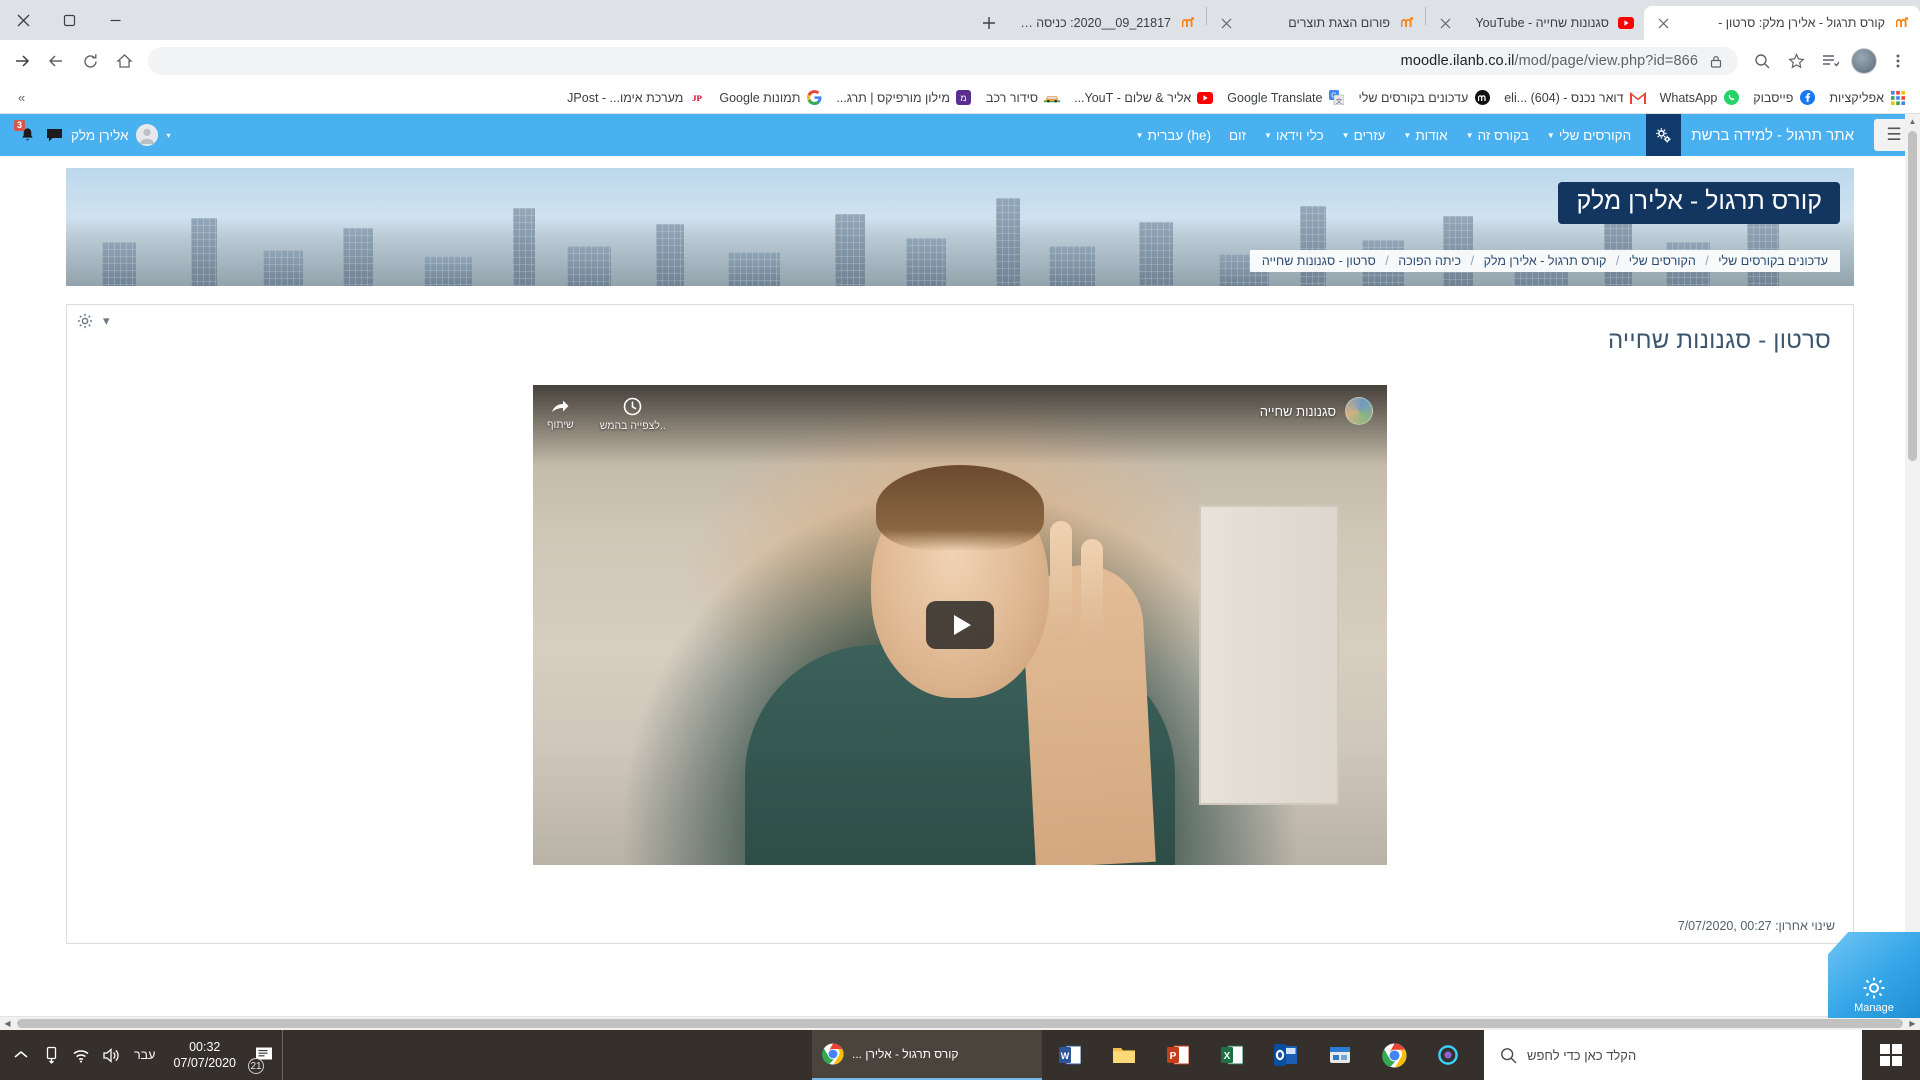 This screenshot has height=1080, width=1920. I want to click on share-button: שיתוף, so click(560, 414).